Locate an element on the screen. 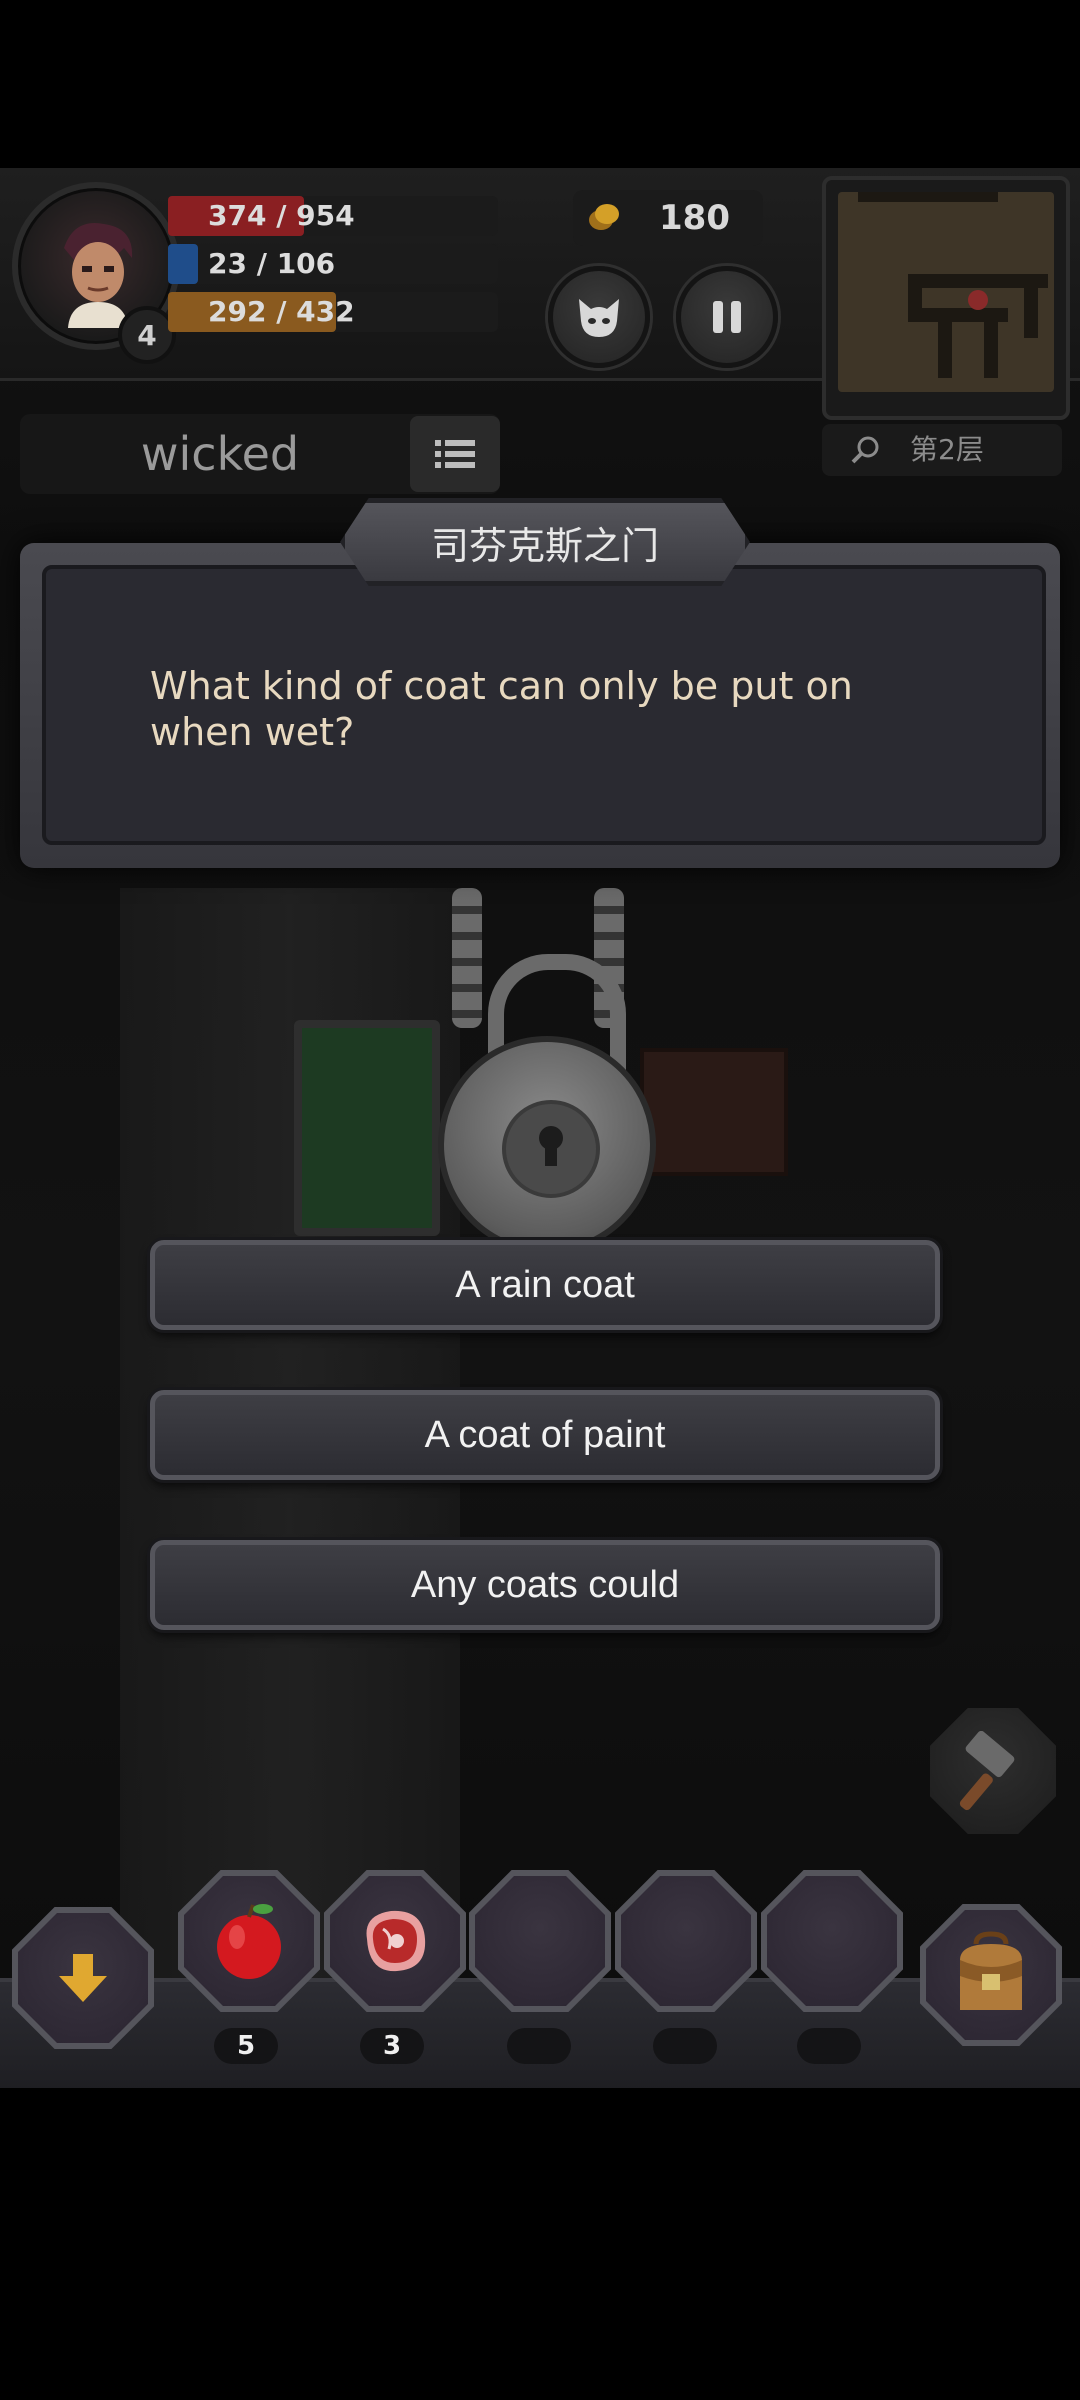 The height and width of the screenshot is (2400, 1080). cat-face-icon is located at coordinates (599, 318).